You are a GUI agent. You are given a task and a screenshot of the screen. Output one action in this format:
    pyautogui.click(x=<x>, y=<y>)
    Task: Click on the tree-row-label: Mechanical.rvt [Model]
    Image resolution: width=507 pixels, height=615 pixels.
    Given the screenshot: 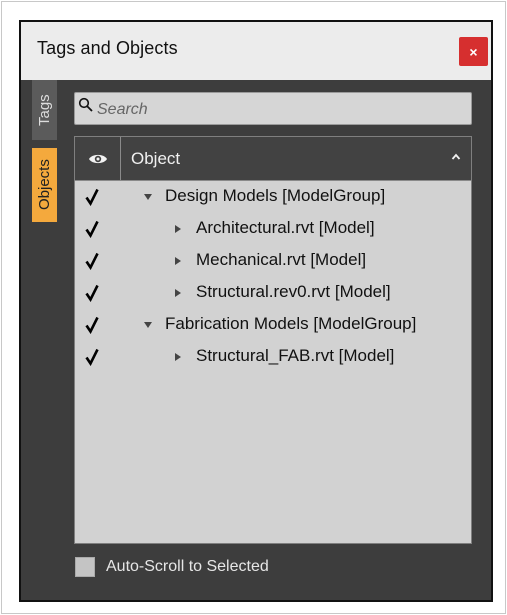 What is the action you would take?
    pyautogui.click(x=281, y=259)
    